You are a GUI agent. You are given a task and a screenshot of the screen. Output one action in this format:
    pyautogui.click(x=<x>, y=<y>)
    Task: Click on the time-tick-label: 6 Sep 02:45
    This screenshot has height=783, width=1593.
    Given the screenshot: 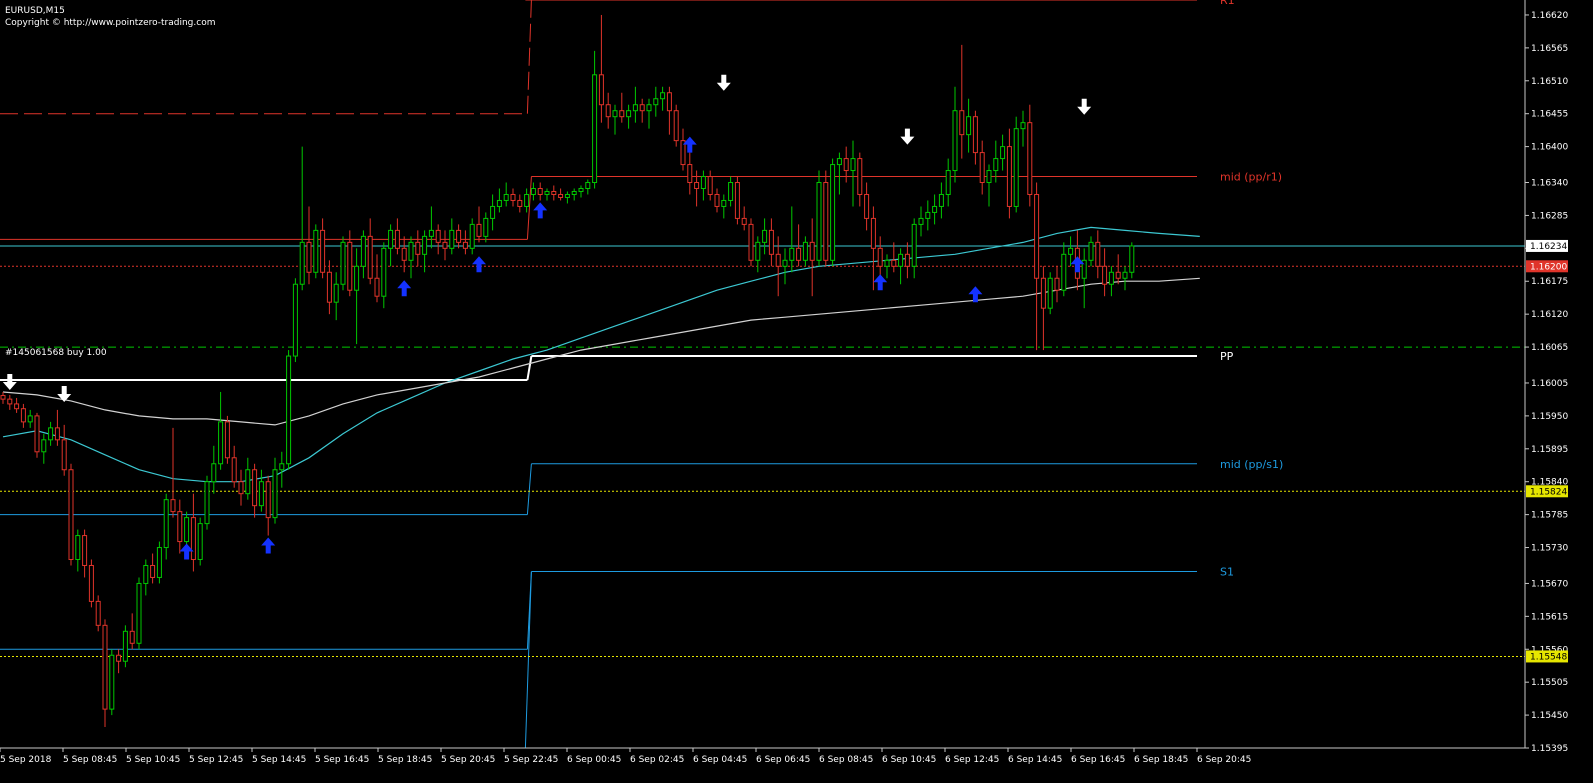 What is the action you would take?
    pyautogui.click(x=657, y=760)
    